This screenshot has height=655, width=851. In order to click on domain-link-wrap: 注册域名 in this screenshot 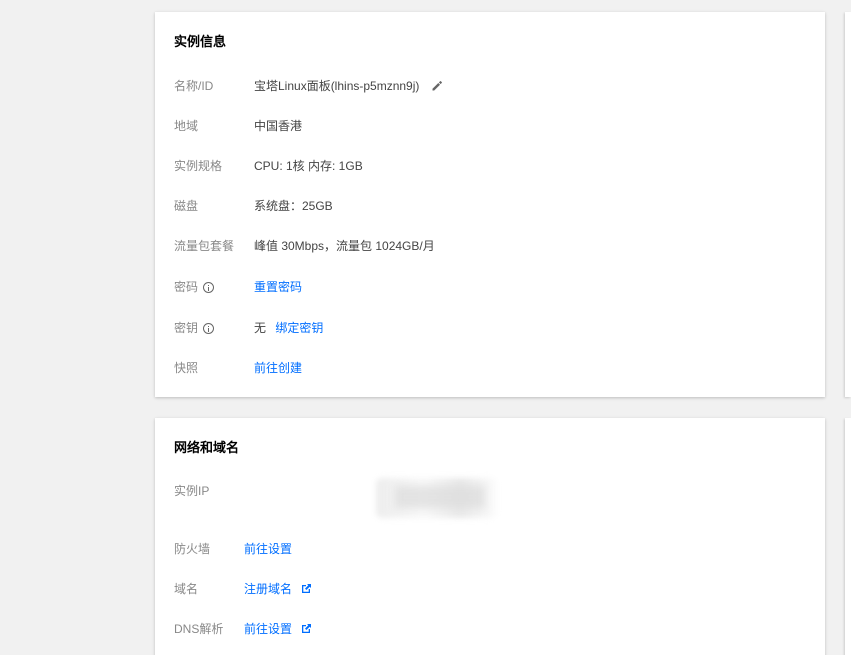, I will do `click(278, 589)`.